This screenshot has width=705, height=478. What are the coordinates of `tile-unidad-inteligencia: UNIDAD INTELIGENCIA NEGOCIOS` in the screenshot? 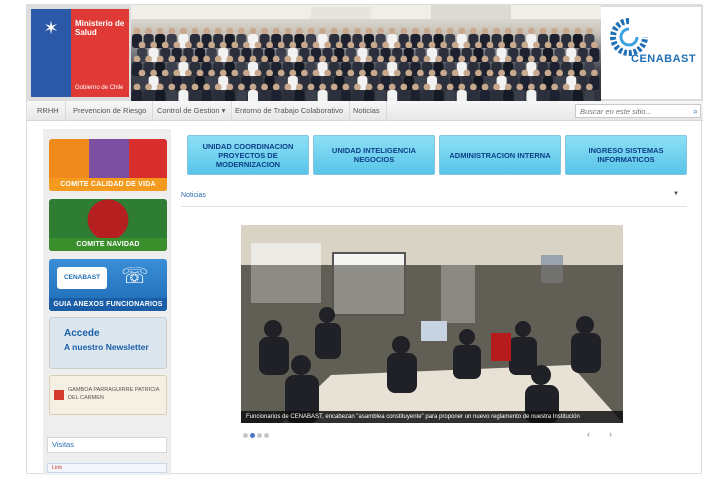 It's located at (374, 155).